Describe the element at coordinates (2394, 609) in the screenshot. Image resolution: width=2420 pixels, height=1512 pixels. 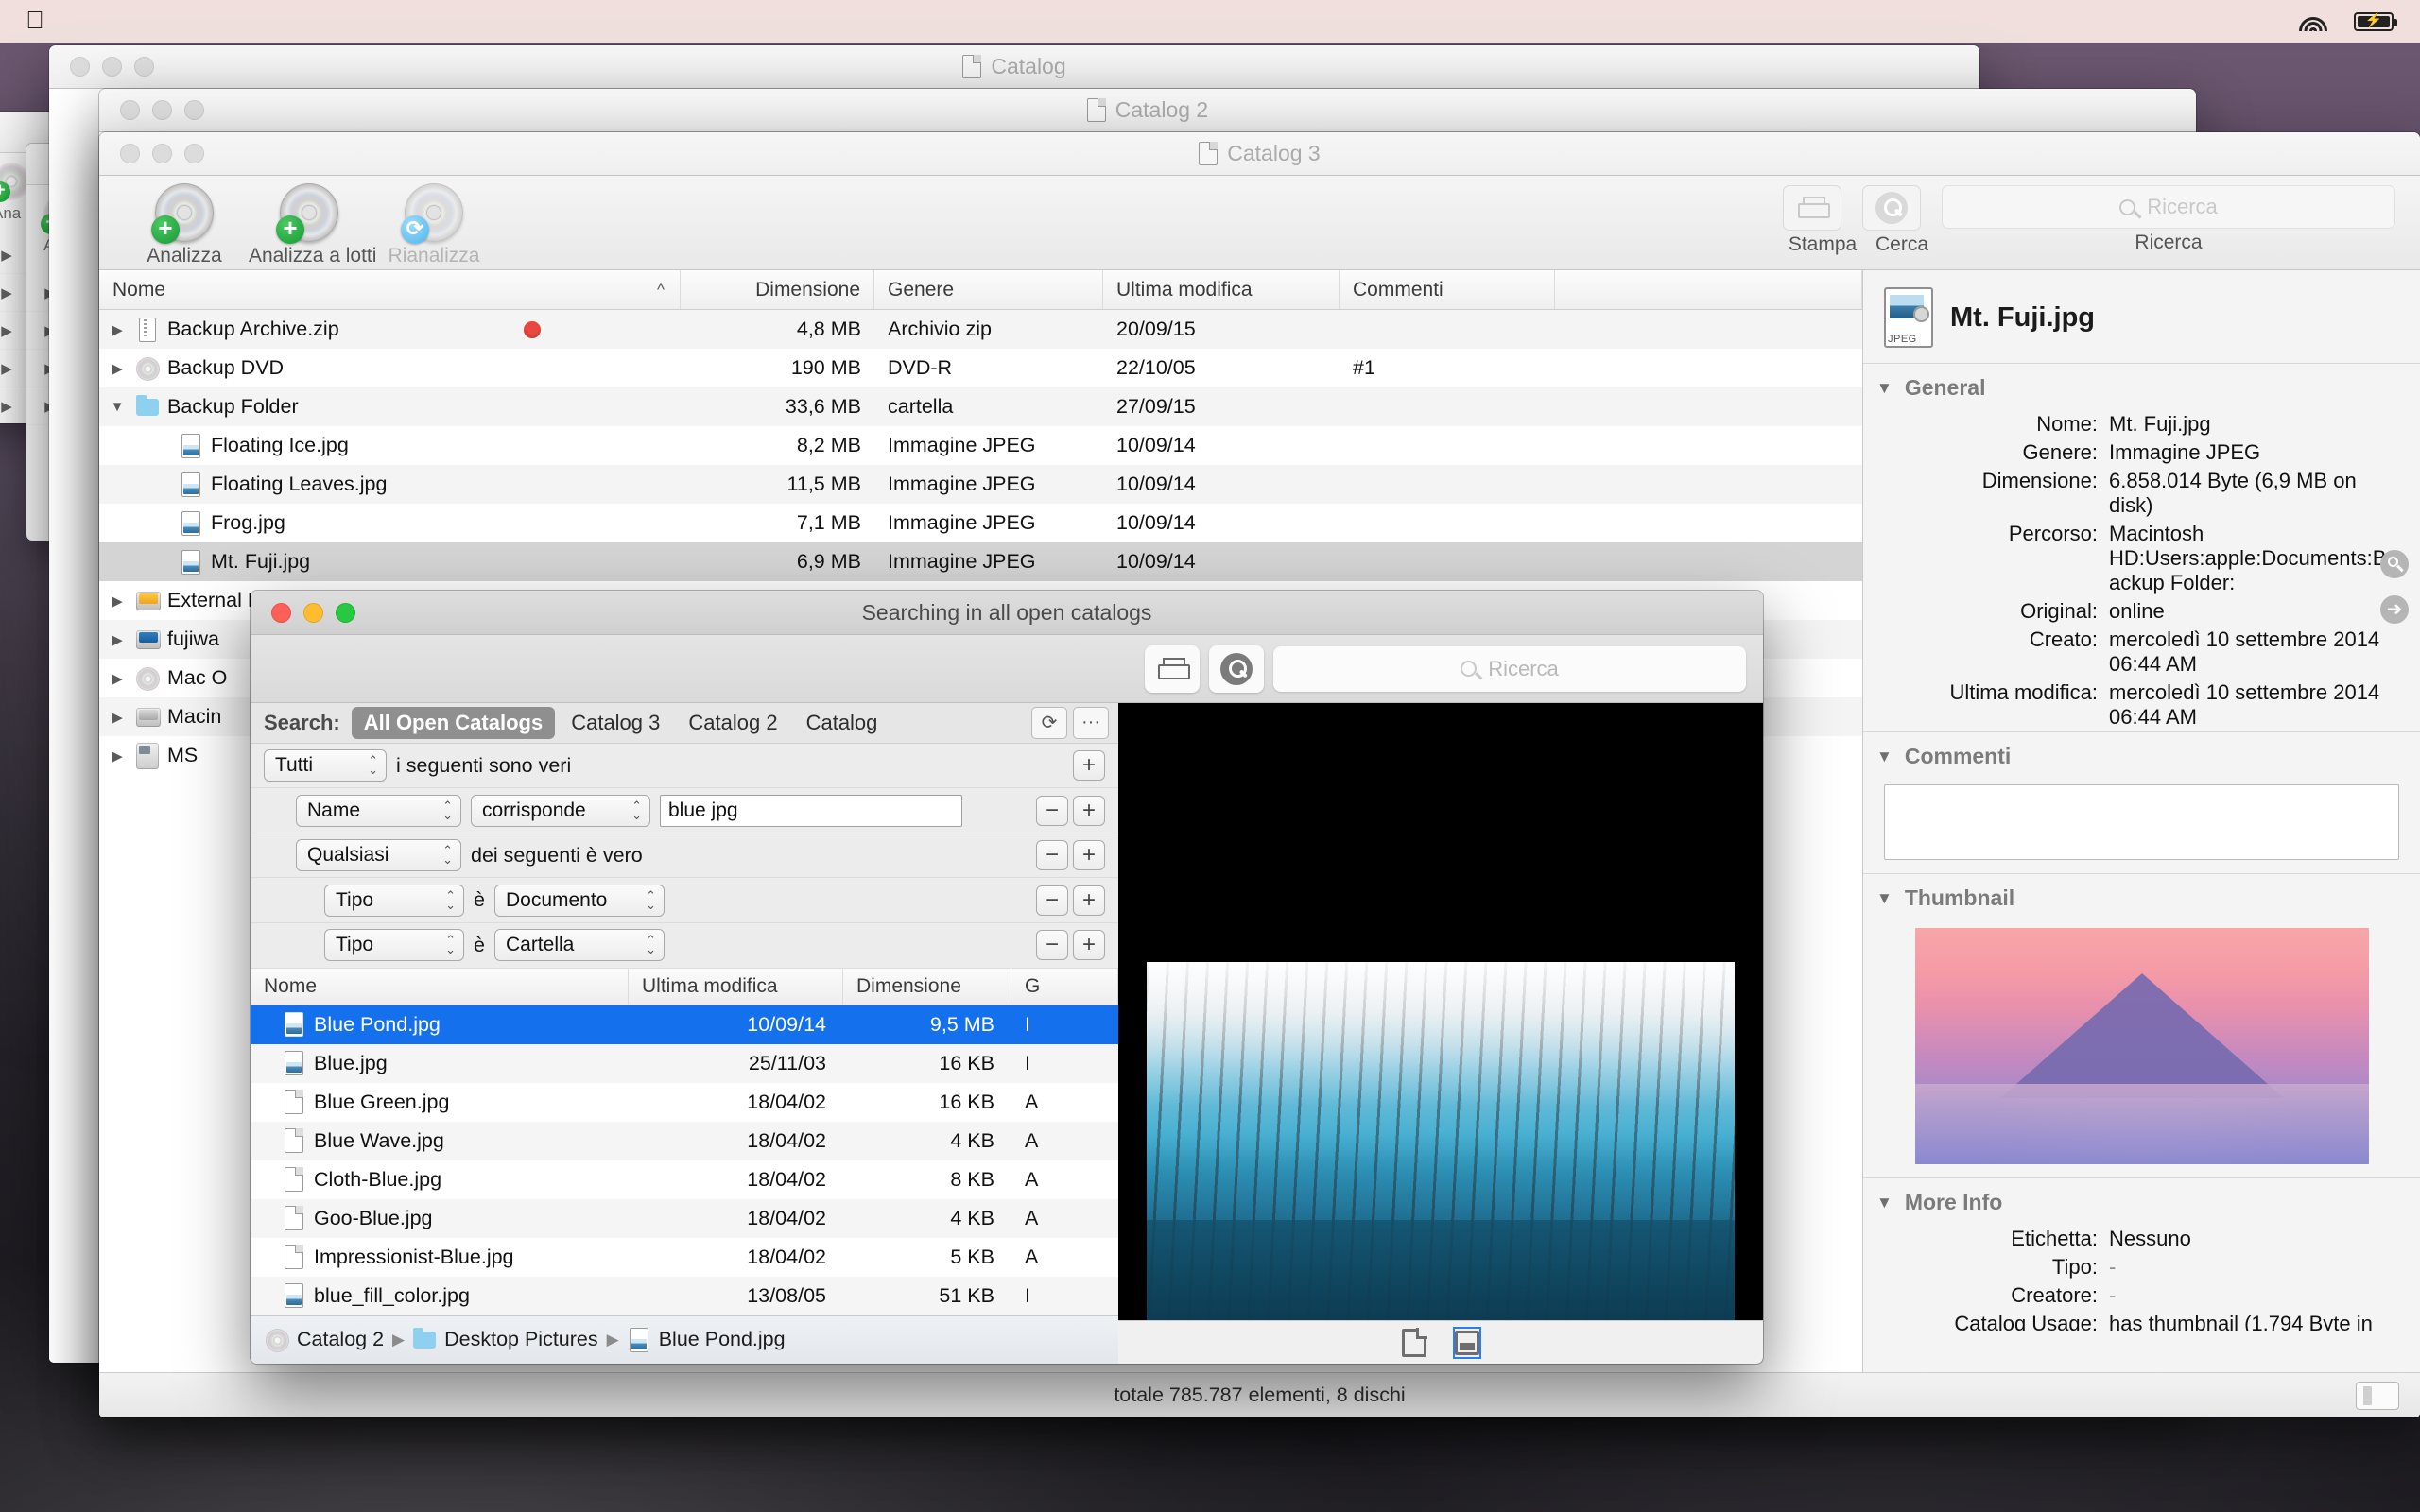
I see `arrow-circle-icon: ➜` at that location.